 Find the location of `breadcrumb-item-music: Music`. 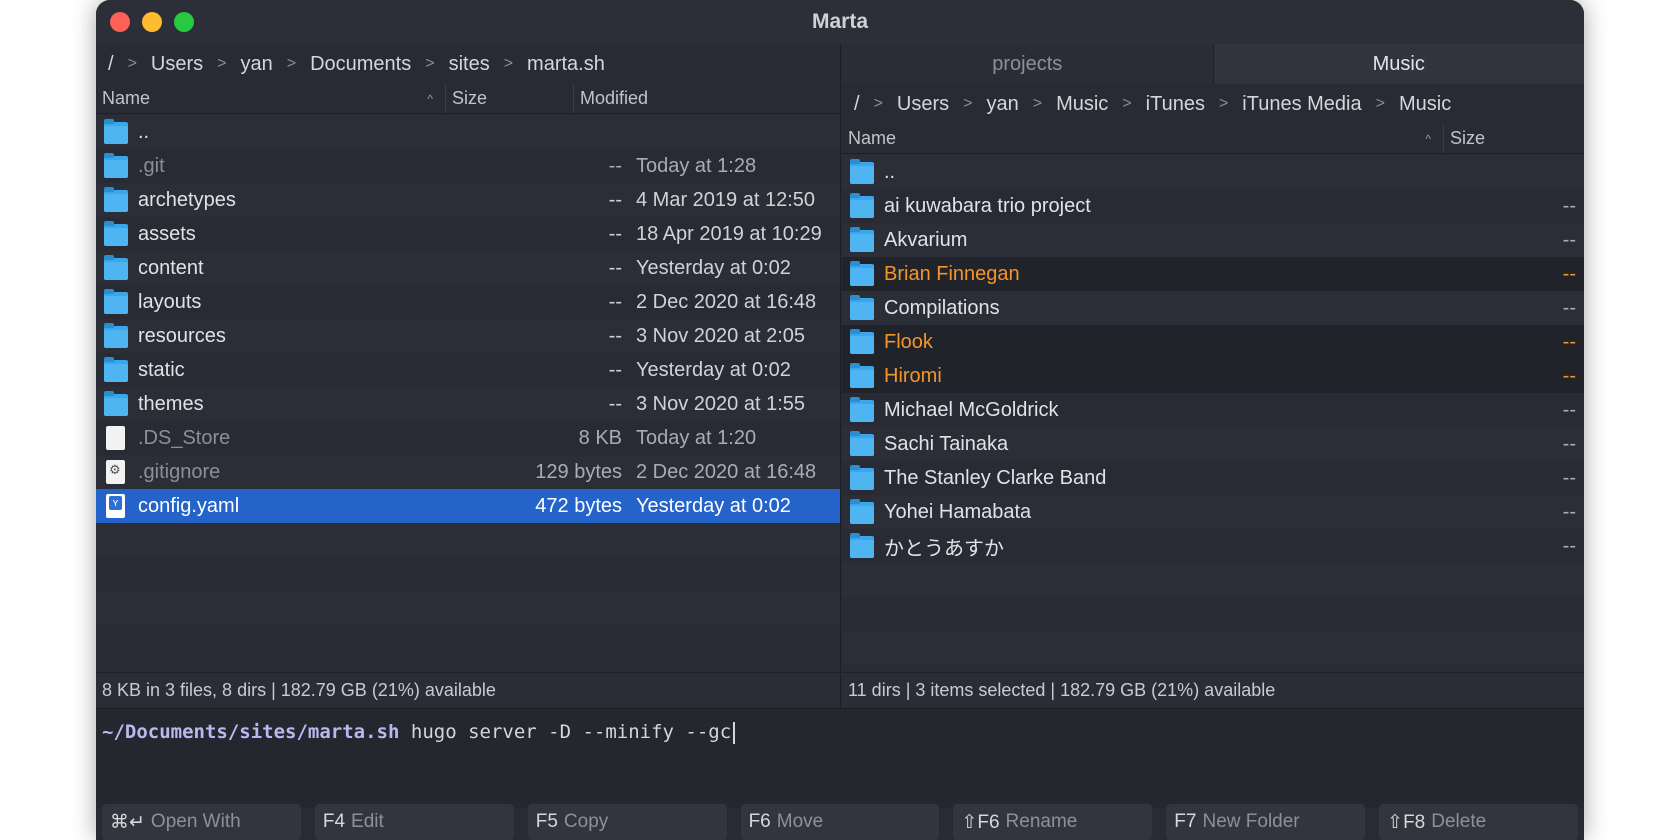

breadcrumb-item-music: Music is located at coordinates (1082, 104).